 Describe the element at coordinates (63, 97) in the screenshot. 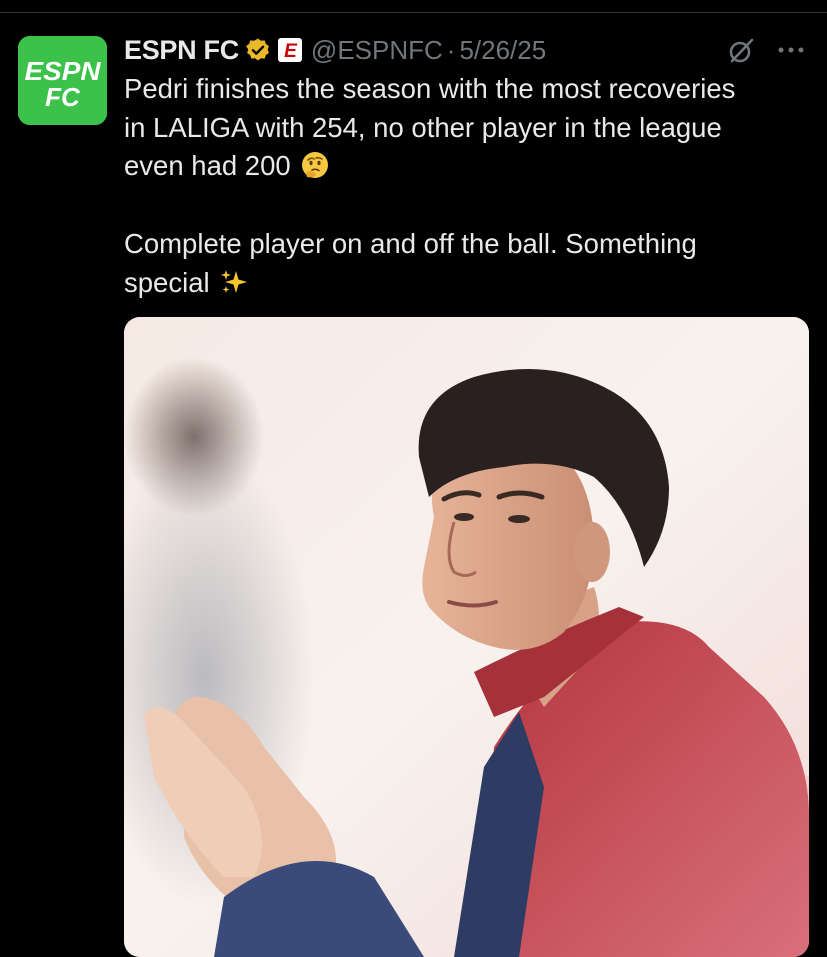

I see `avatar-logo-bottom: FC` at that location.